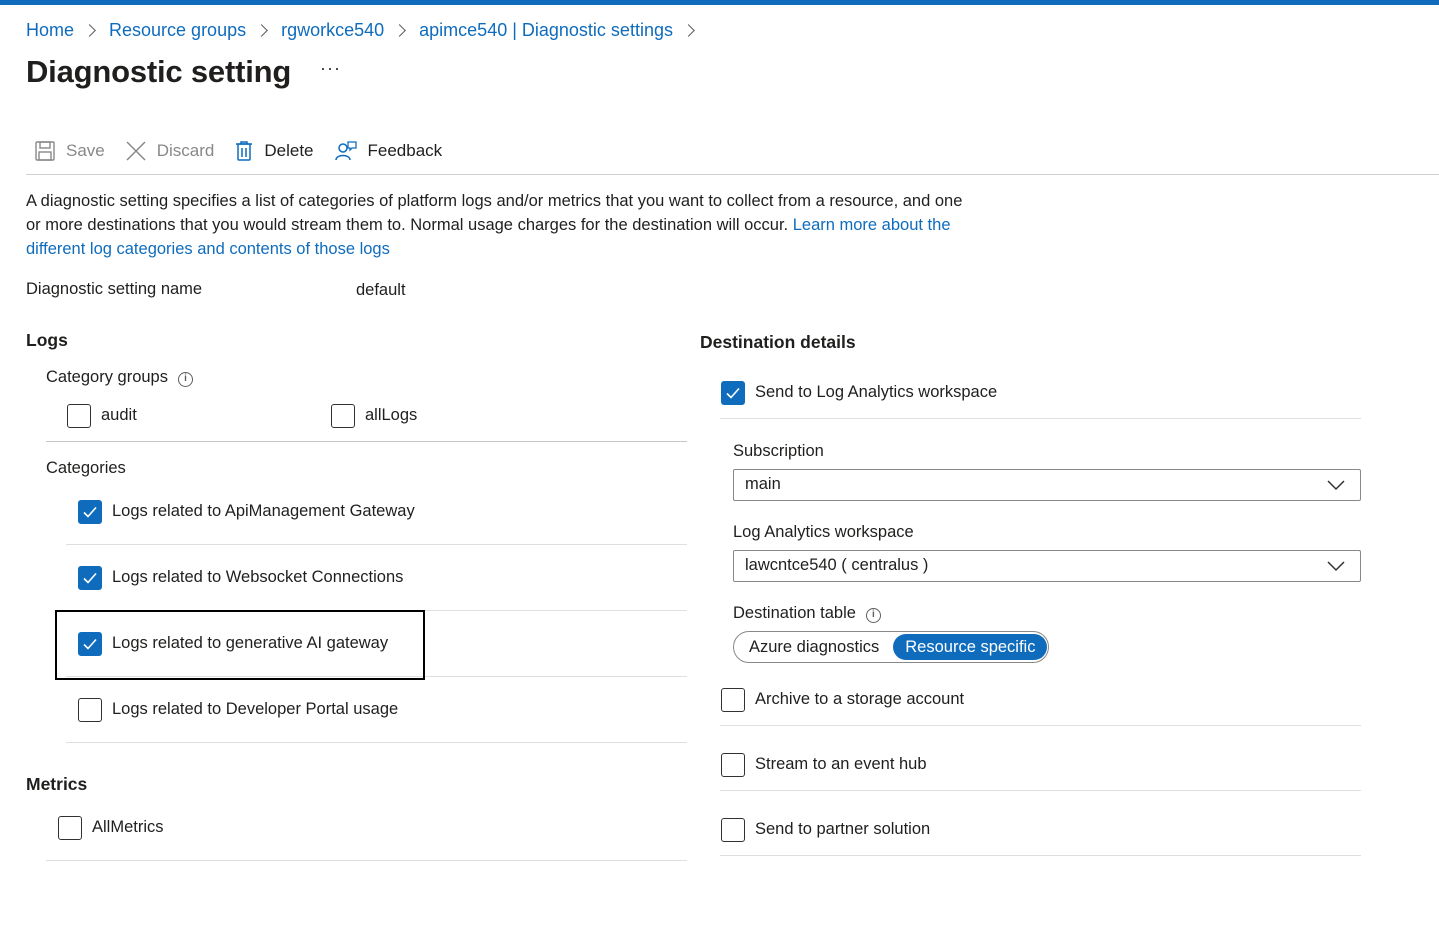 The image size is (1439, 950). What do you see at coordinates (119, 415) in the screenshot?
I see `audit-label: audit` at bounding box center [119, 415].